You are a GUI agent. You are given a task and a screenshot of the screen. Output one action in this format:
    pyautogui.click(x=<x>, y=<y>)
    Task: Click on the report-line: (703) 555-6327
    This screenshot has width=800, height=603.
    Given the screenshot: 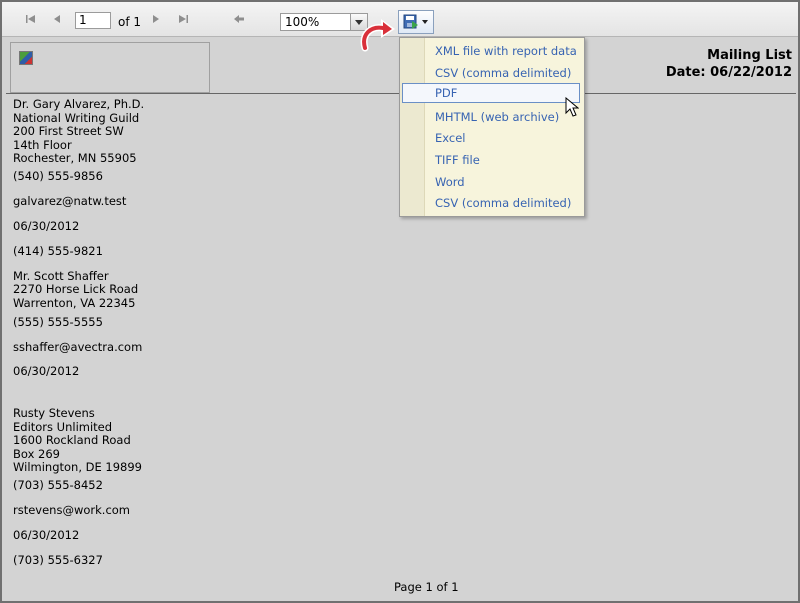 What is the action you would take?
    pyautogui.click(x=58, y=560)
    